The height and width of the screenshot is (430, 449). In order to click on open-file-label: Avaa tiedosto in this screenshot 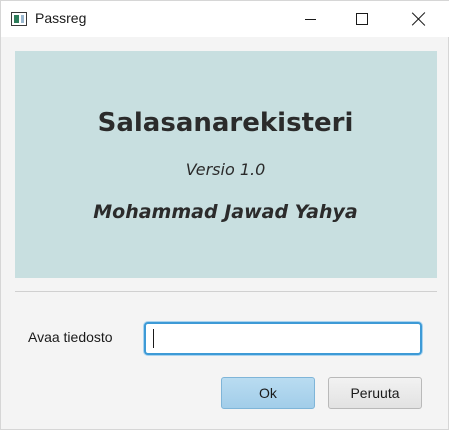, I will do `click(70, 337)`.